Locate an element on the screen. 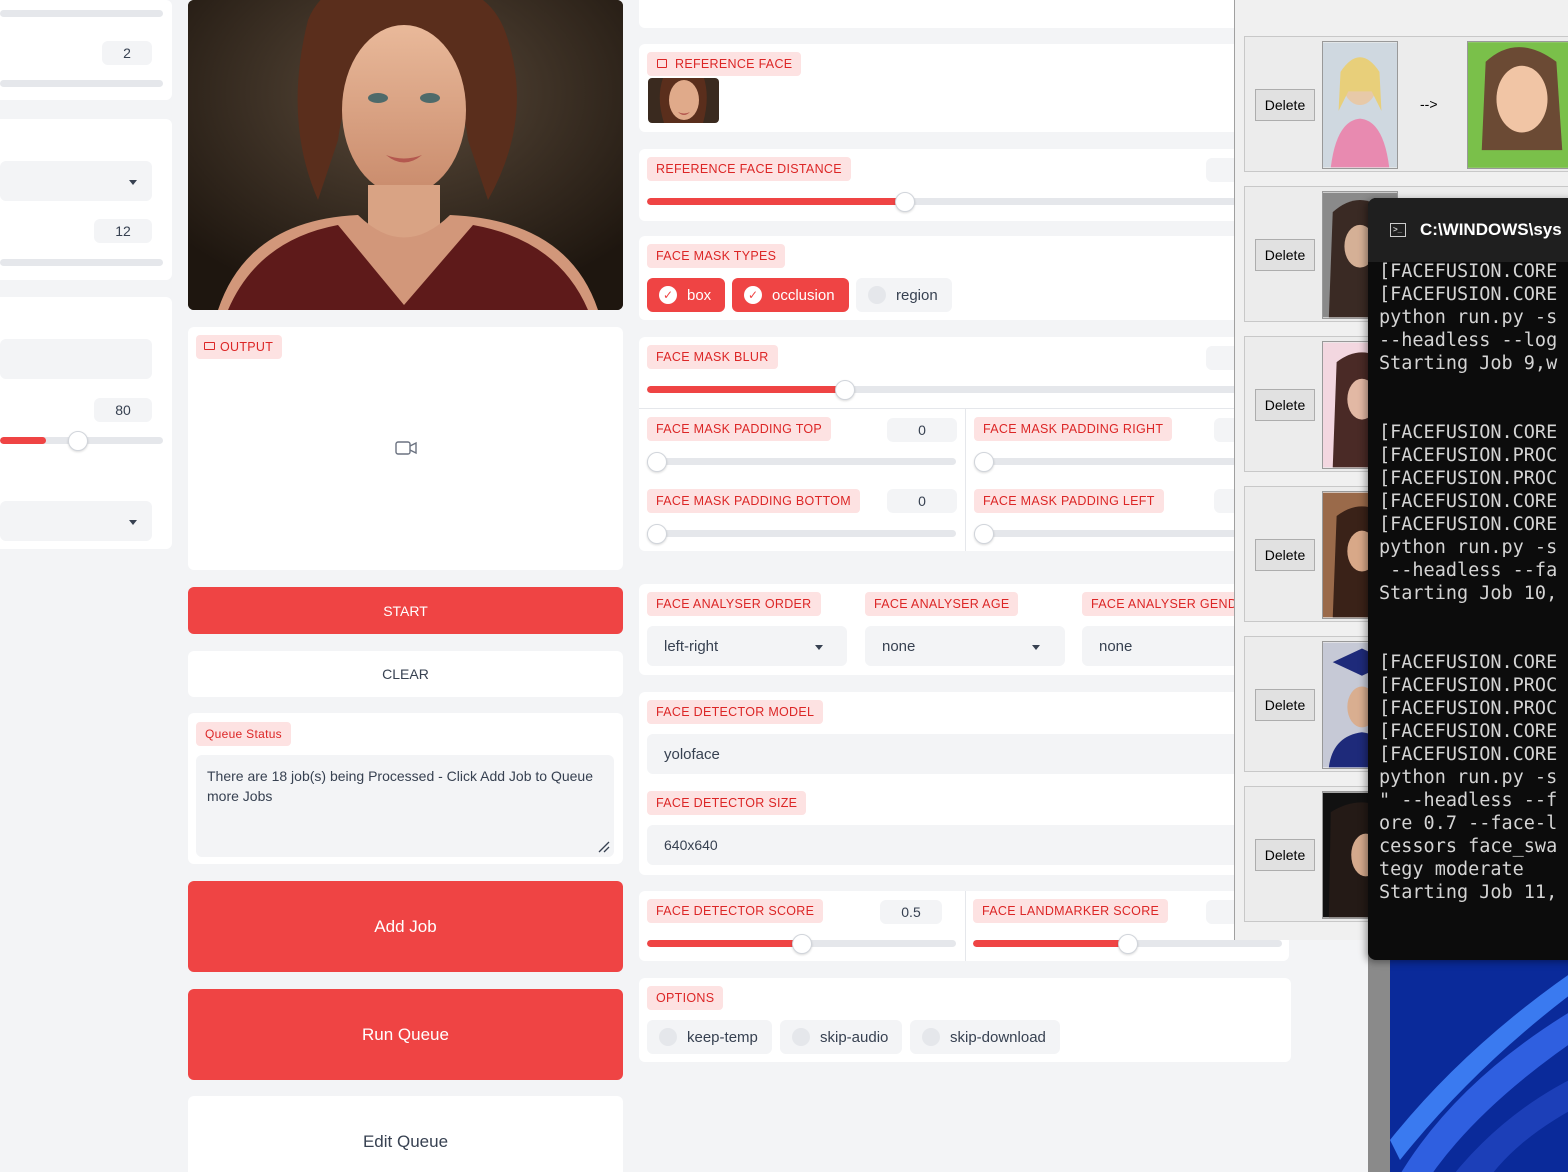 The height and width of the screenshot is (1172, 1568). reference-face-distance-label: REFERENCE FACE DISTANCE is located at coordinates (749, 169).